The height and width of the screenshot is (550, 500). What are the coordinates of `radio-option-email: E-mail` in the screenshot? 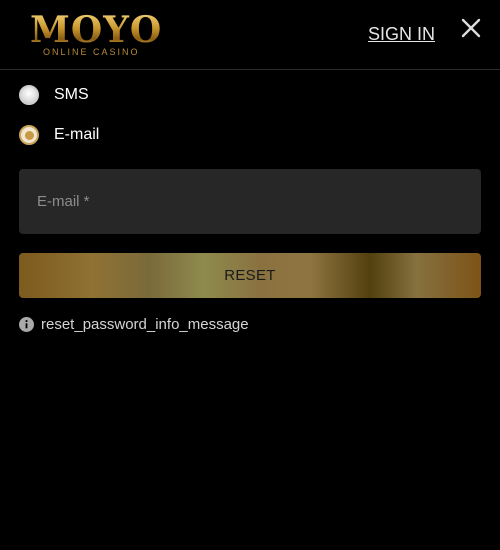 It's located at (59, 135).